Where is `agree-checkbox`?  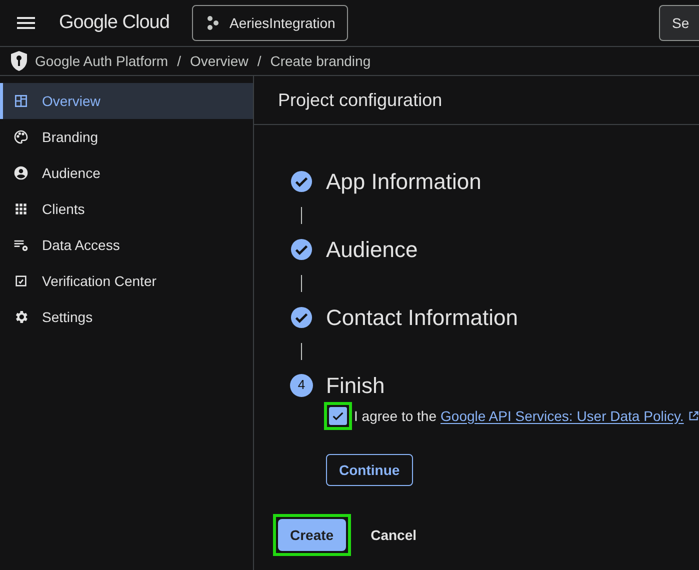 agree-checkbox is located at coordinates (338, 416).